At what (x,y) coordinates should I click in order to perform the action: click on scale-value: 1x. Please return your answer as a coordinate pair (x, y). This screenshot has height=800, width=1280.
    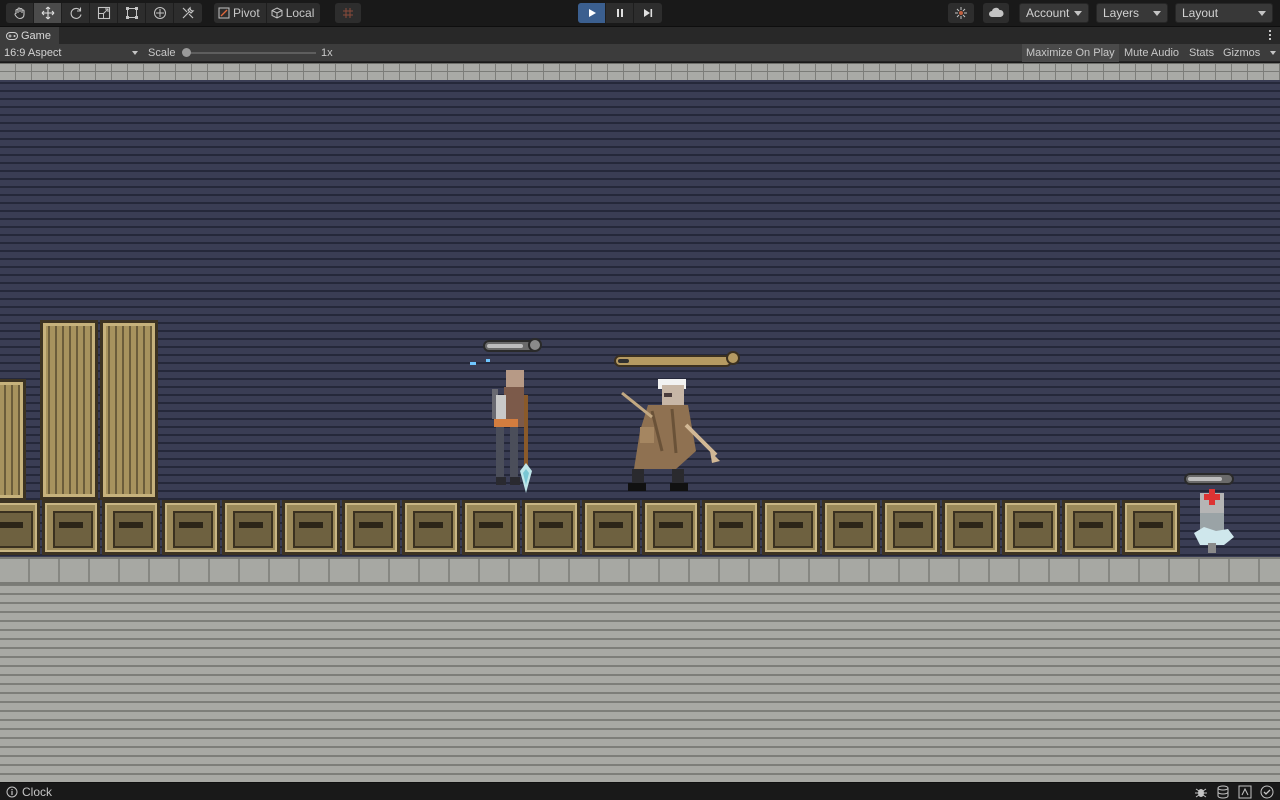
    Looking at the image, I should click on (327, 53).